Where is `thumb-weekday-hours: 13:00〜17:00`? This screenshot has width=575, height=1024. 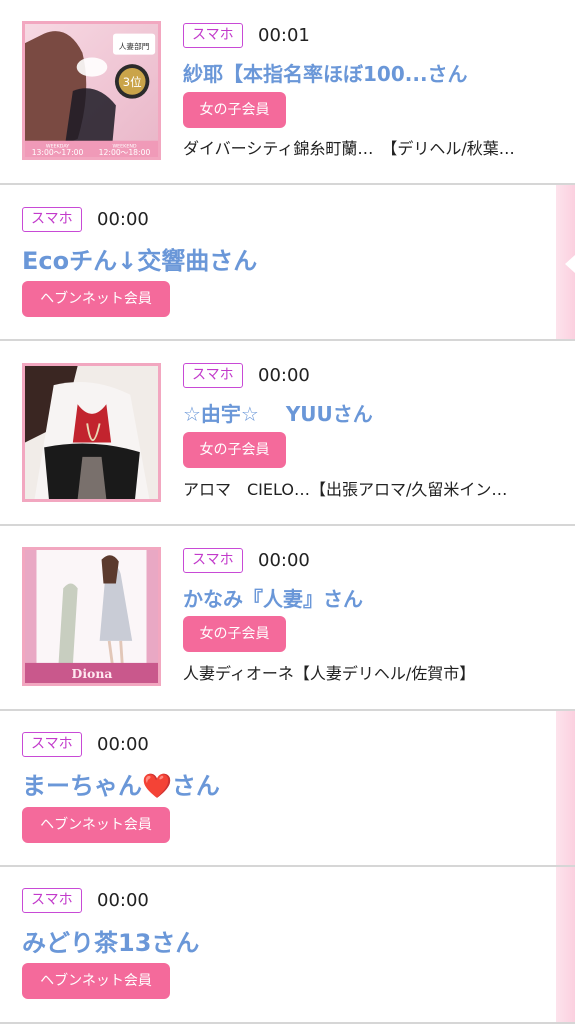 thumb-weekday-hours: 13:00〜17:00 is located at coordinates (58, 152).